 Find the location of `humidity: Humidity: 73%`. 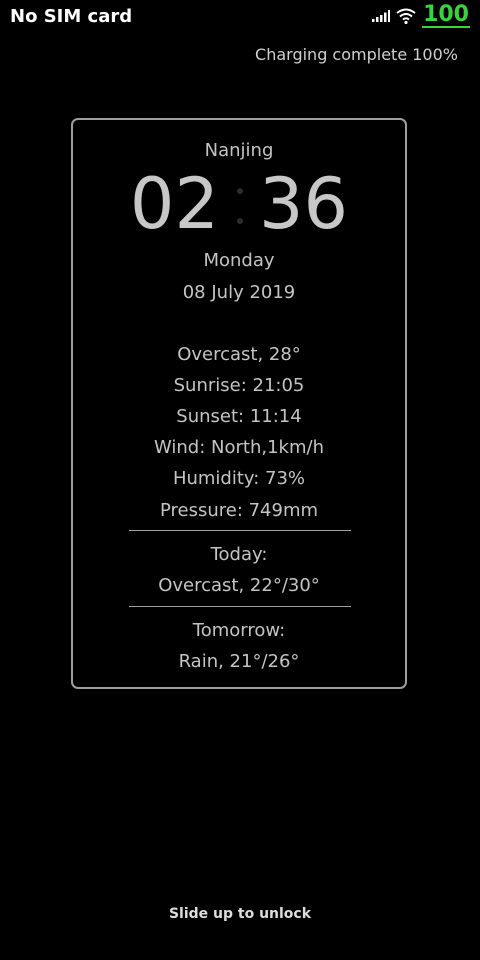

humidity: Humidity: 73% is located at coordinates (239, 478).